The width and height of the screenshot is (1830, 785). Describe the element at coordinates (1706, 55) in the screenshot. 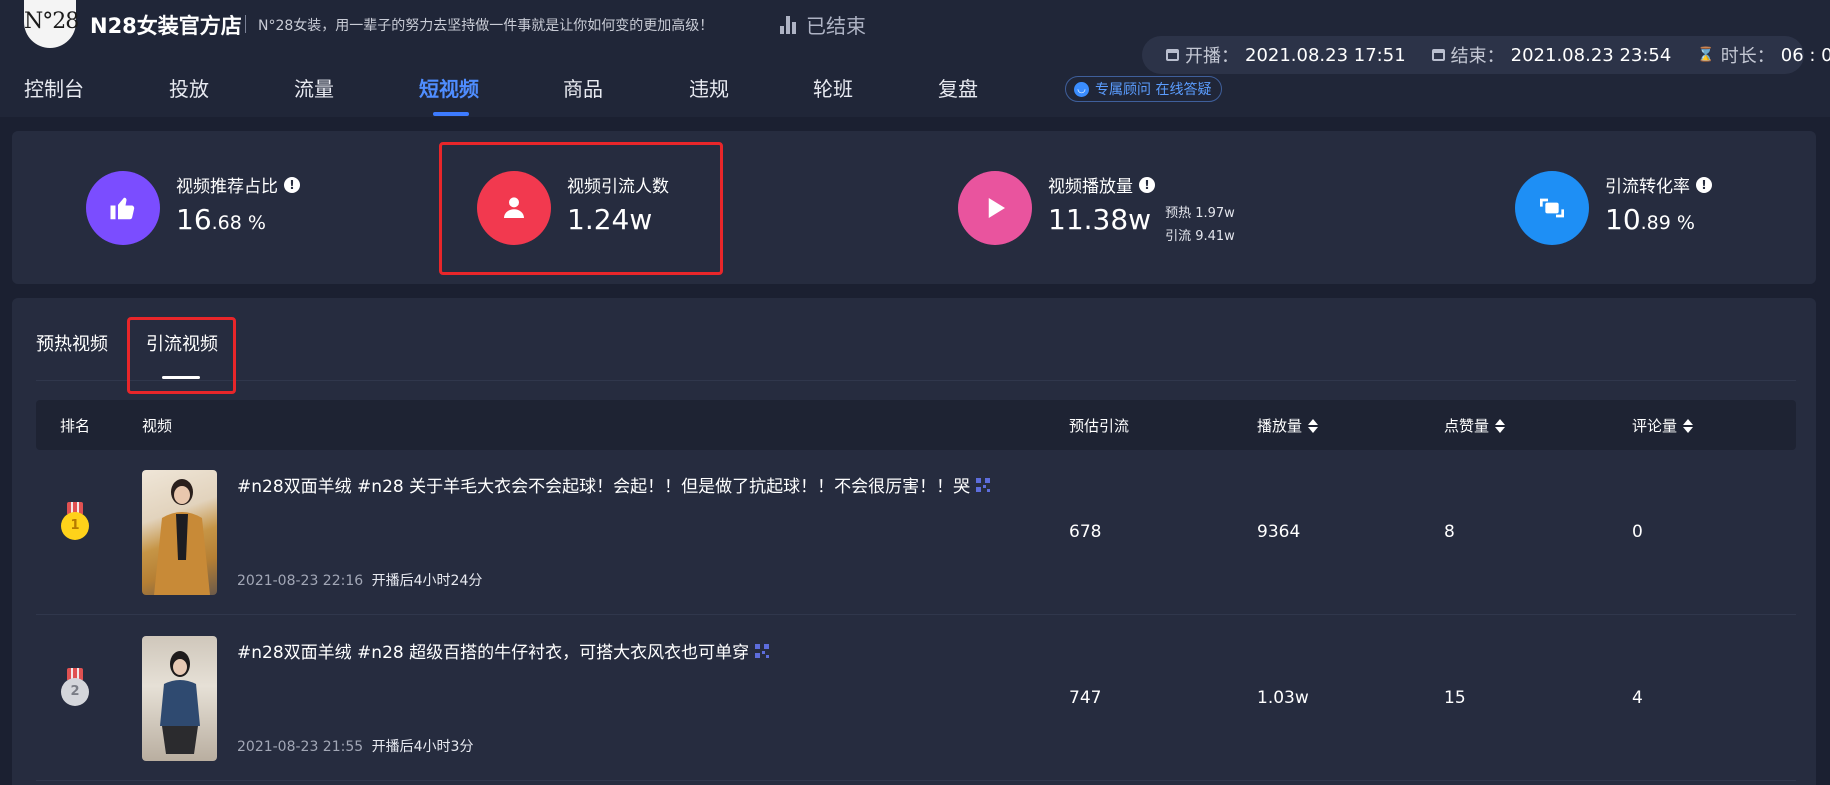

I see `hourglass-icon: ⌛` at that location.